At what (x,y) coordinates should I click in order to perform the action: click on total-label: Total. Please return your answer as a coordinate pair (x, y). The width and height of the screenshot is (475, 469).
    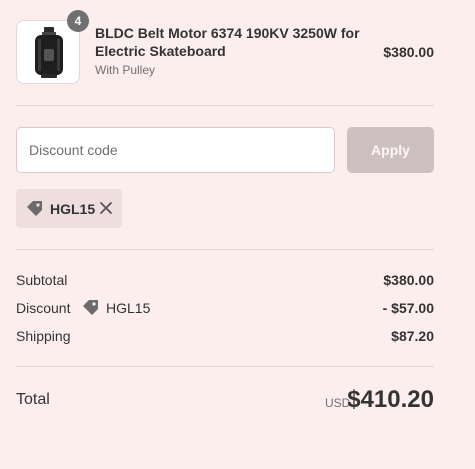
    Looking at the image, I should click on (33, 399).